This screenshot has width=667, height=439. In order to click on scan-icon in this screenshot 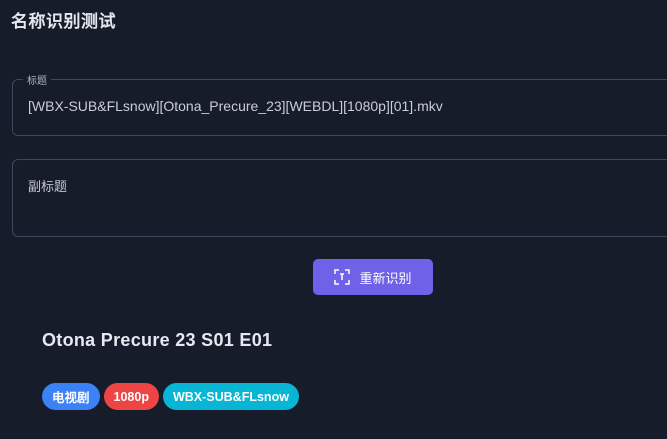, I will do `click(346, 277)`.